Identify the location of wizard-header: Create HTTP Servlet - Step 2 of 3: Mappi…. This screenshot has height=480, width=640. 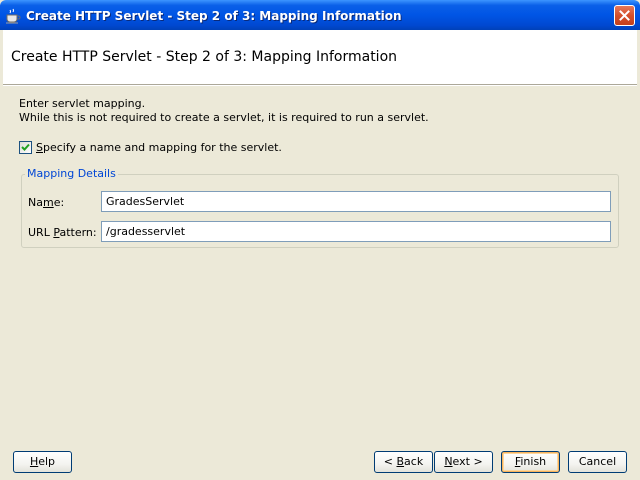
(320, 57).